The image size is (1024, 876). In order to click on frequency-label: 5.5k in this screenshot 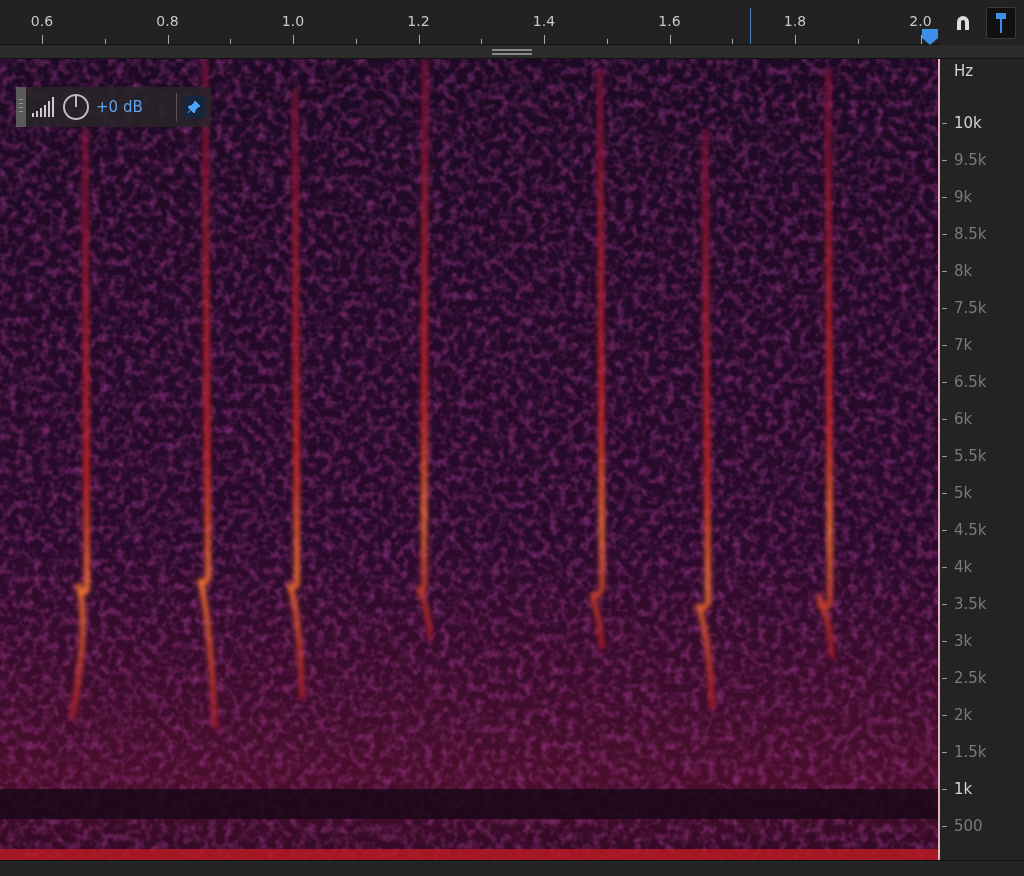, I will do `click(970, 456)`.